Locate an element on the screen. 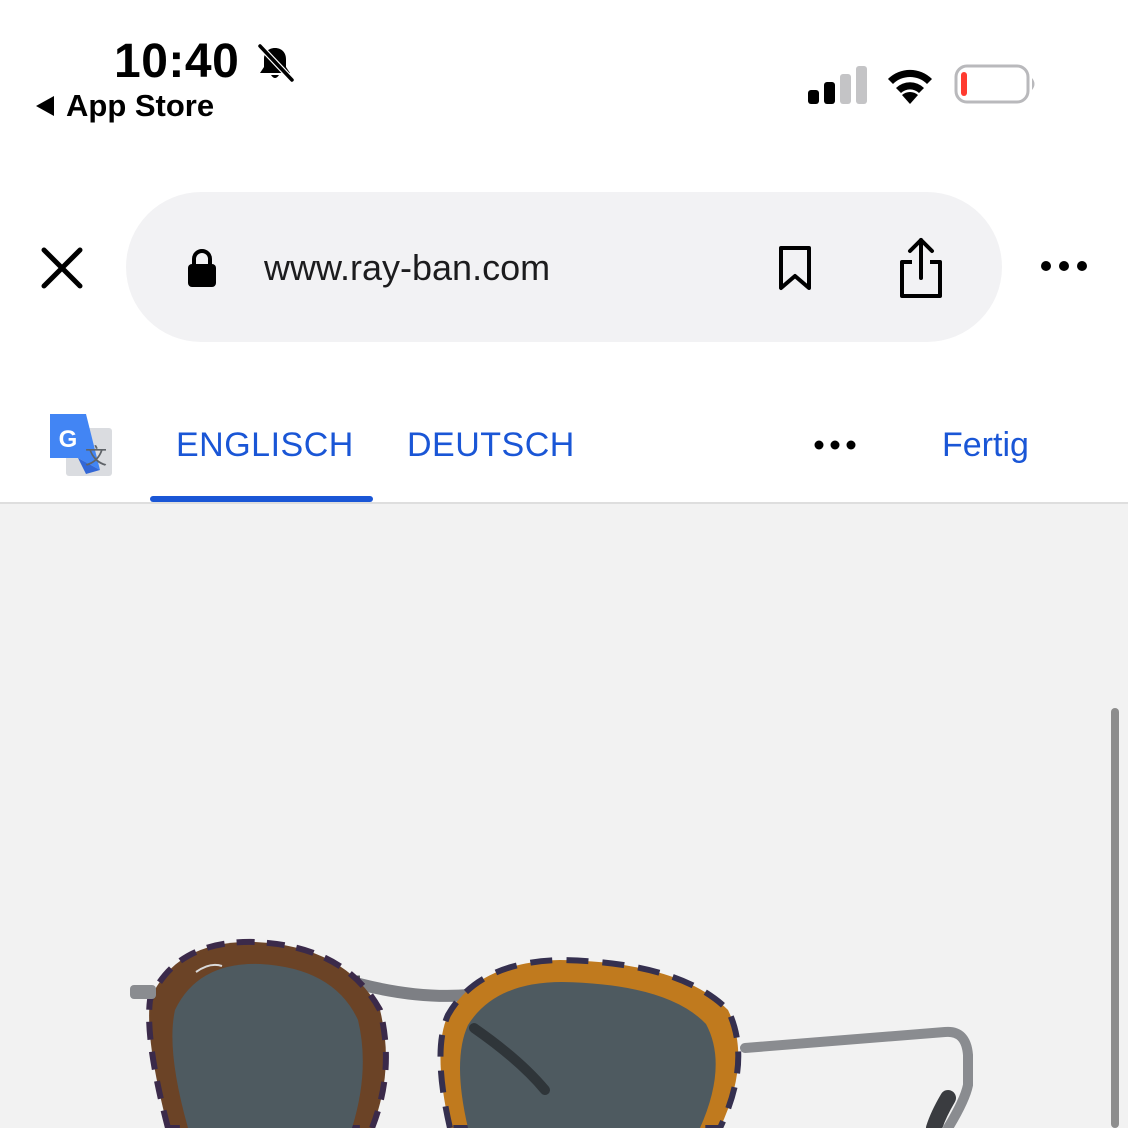 This screenshot has height=1128, width=1128. back-to-app-store: App Store is located at coordinates (125, 106).